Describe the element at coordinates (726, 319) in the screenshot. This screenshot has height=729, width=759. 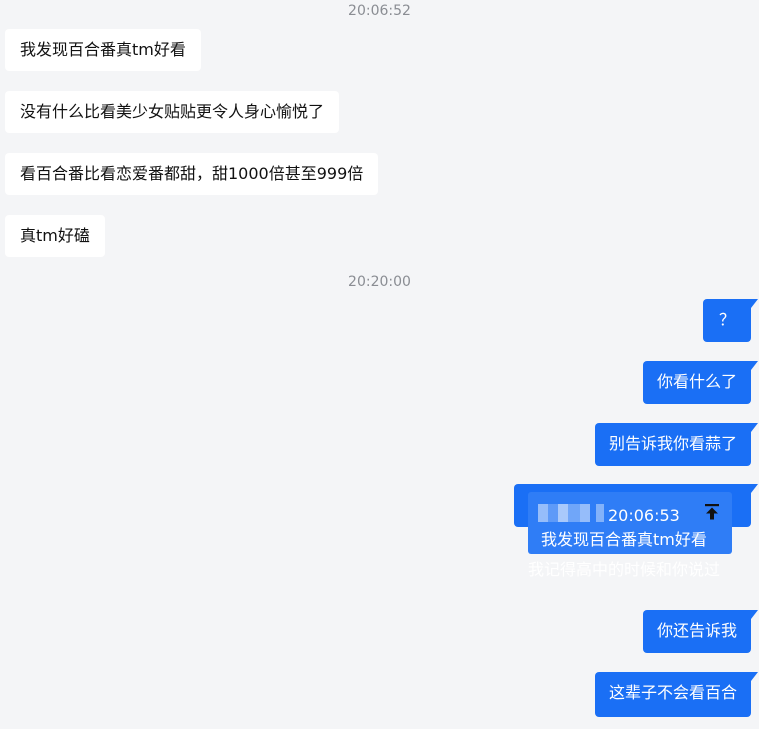
I see `message-text: ？` at that location.